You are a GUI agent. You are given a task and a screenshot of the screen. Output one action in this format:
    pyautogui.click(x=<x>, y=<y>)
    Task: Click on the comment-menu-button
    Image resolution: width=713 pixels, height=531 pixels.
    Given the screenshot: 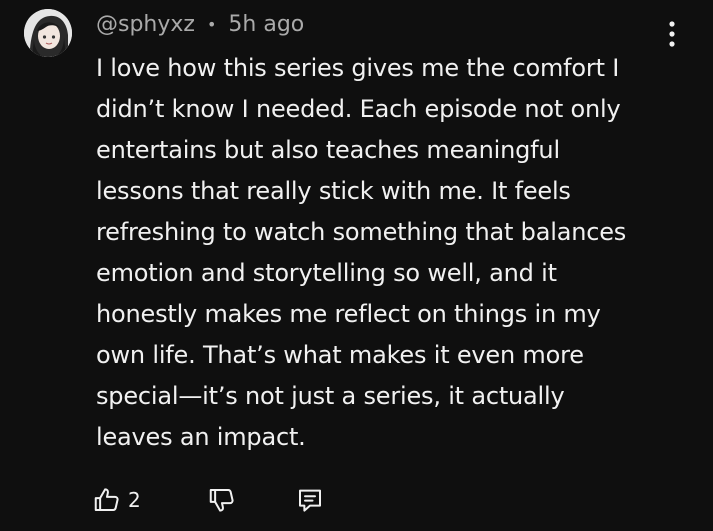 What is the action you would take?
    pyautogui.click(x=672, y=34)
    